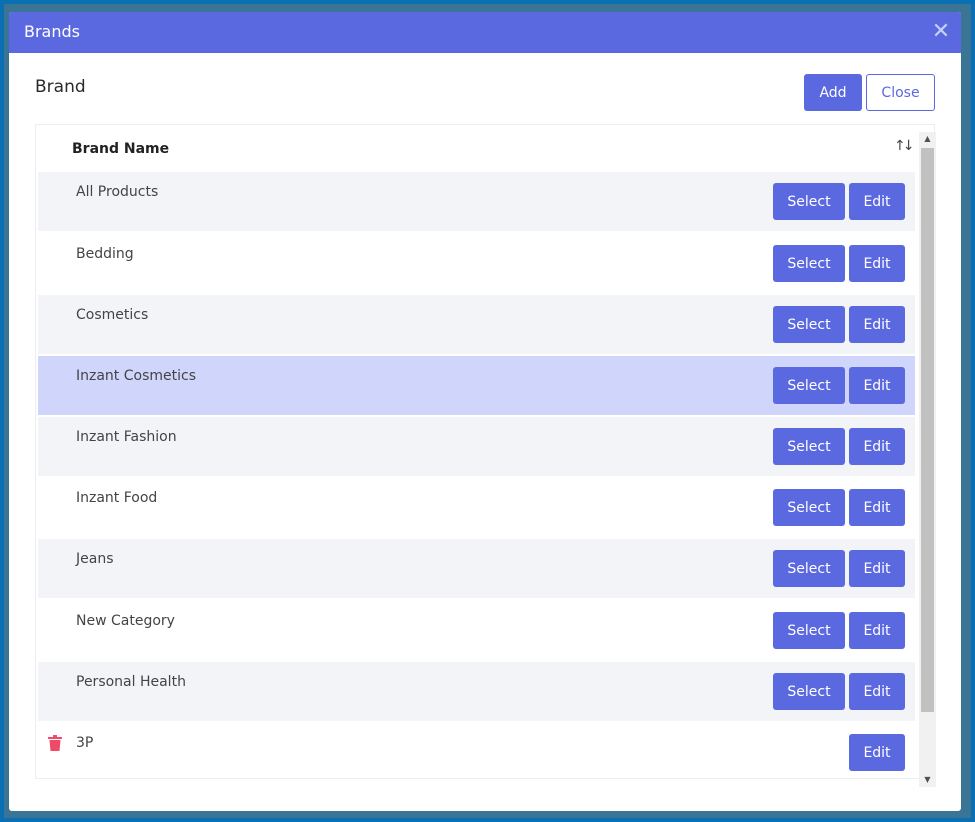  What do you see at coordinates (95, 559) in the screenshot?
I see `row-label: Jeans` at bounding box center [95, 559].